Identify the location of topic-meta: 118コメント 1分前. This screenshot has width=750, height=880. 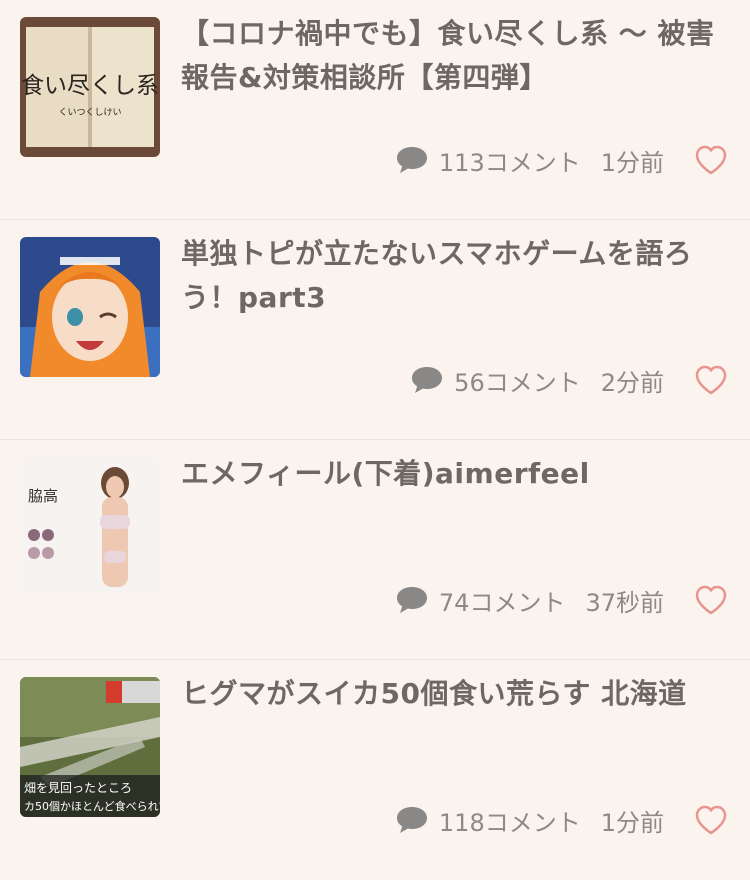
(561, 820).